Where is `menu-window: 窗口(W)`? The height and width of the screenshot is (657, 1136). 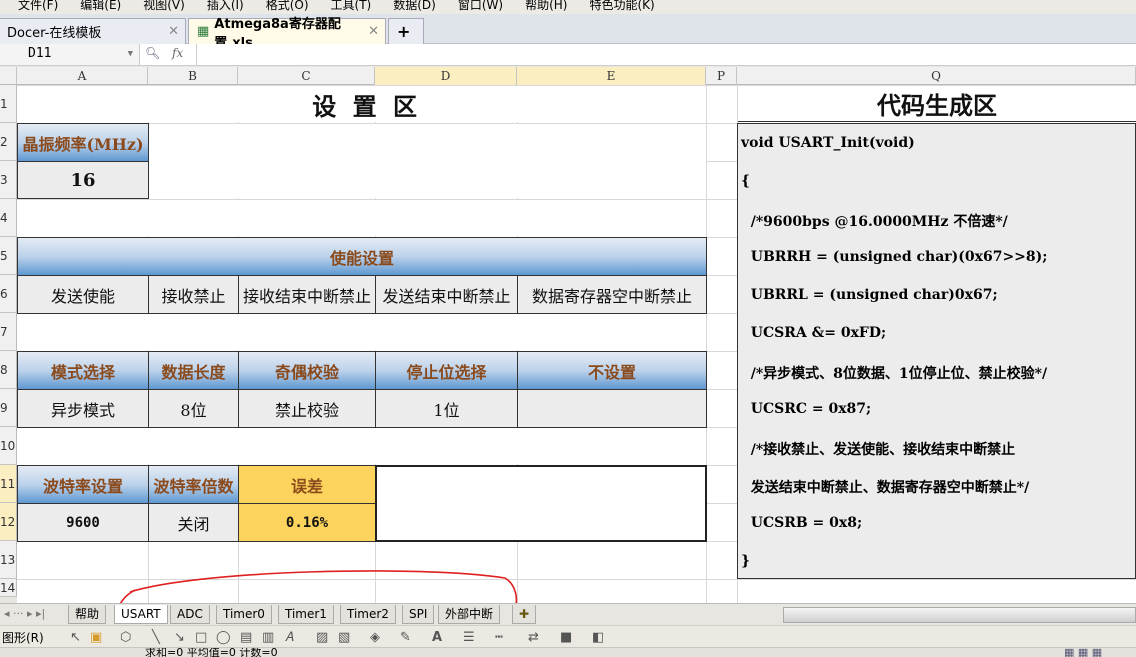 menu-window: 窗口(W) is located at coordinates (480, 7).